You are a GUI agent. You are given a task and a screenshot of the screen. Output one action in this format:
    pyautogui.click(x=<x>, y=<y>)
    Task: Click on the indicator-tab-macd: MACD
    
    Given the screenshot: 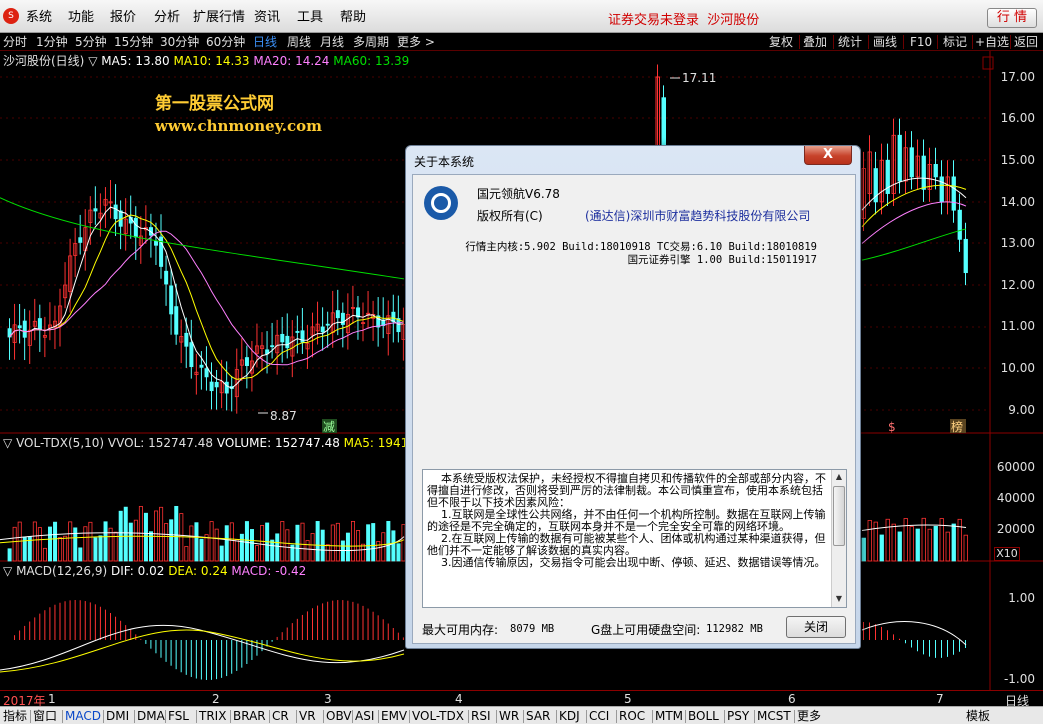 What is the action you would take?
    pyautogui.click(x=83, y=716)
    